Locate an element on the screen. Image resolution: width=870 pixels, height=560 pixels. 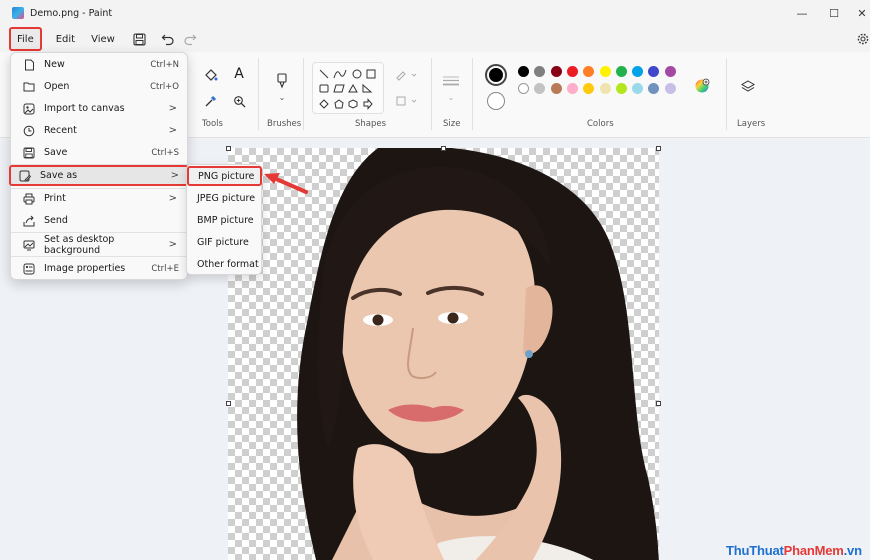
window-title: Demo.png - Paint is located at coordinates (71, 13).